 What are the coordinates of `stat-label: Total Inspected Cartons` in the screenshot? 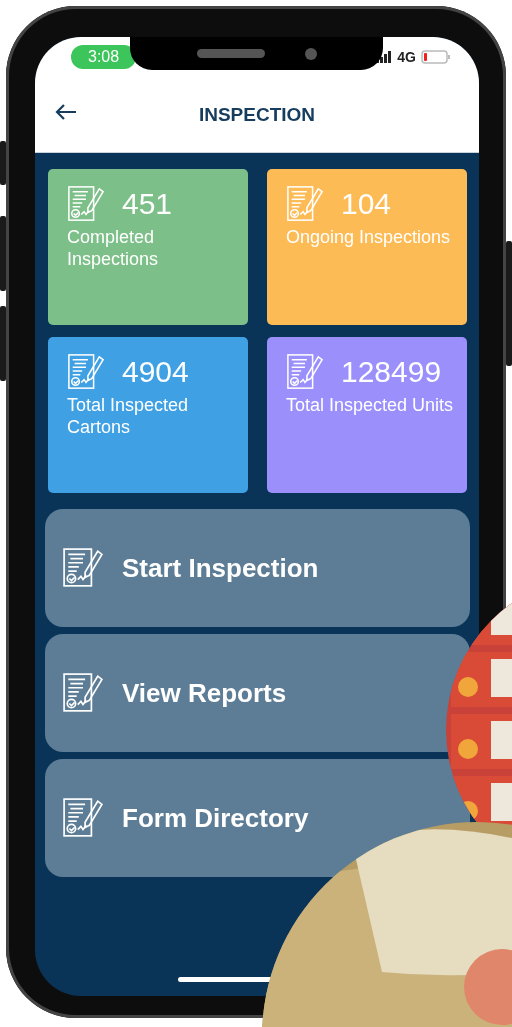 It's located at (128, 416).